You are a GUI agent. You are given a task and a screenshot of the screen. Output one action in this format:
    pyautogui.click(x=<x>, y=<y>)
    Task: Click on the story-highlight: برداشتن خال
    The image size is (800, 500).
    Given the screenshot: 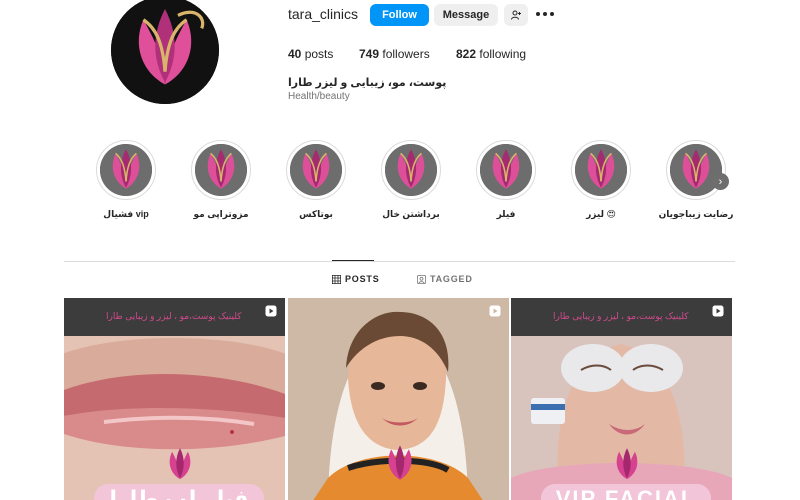 What is the action you would take?
    pyautogui.click(x=411, y=180)
    